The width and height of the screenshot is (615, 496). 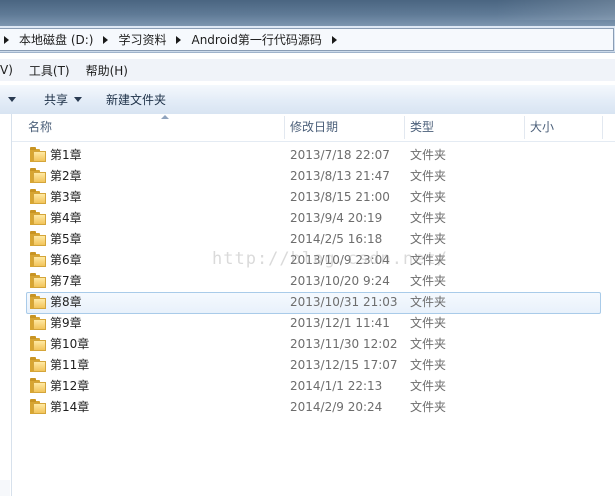 I want to click on column-header: 名称 修改日期 类型 大小, so click(x=313, y=128).